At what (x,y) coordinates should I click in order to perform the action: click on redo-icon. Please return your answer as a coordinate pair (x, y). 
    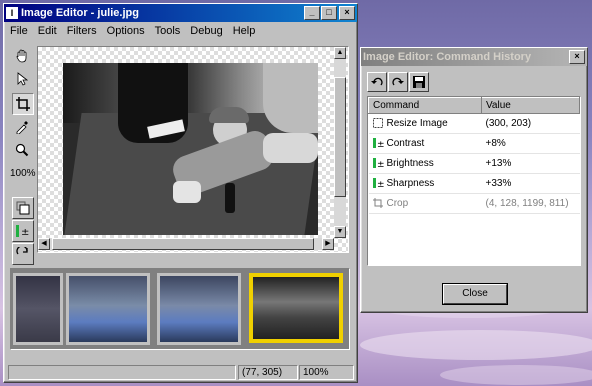
    Looking at the image, I should click on (398, 81).